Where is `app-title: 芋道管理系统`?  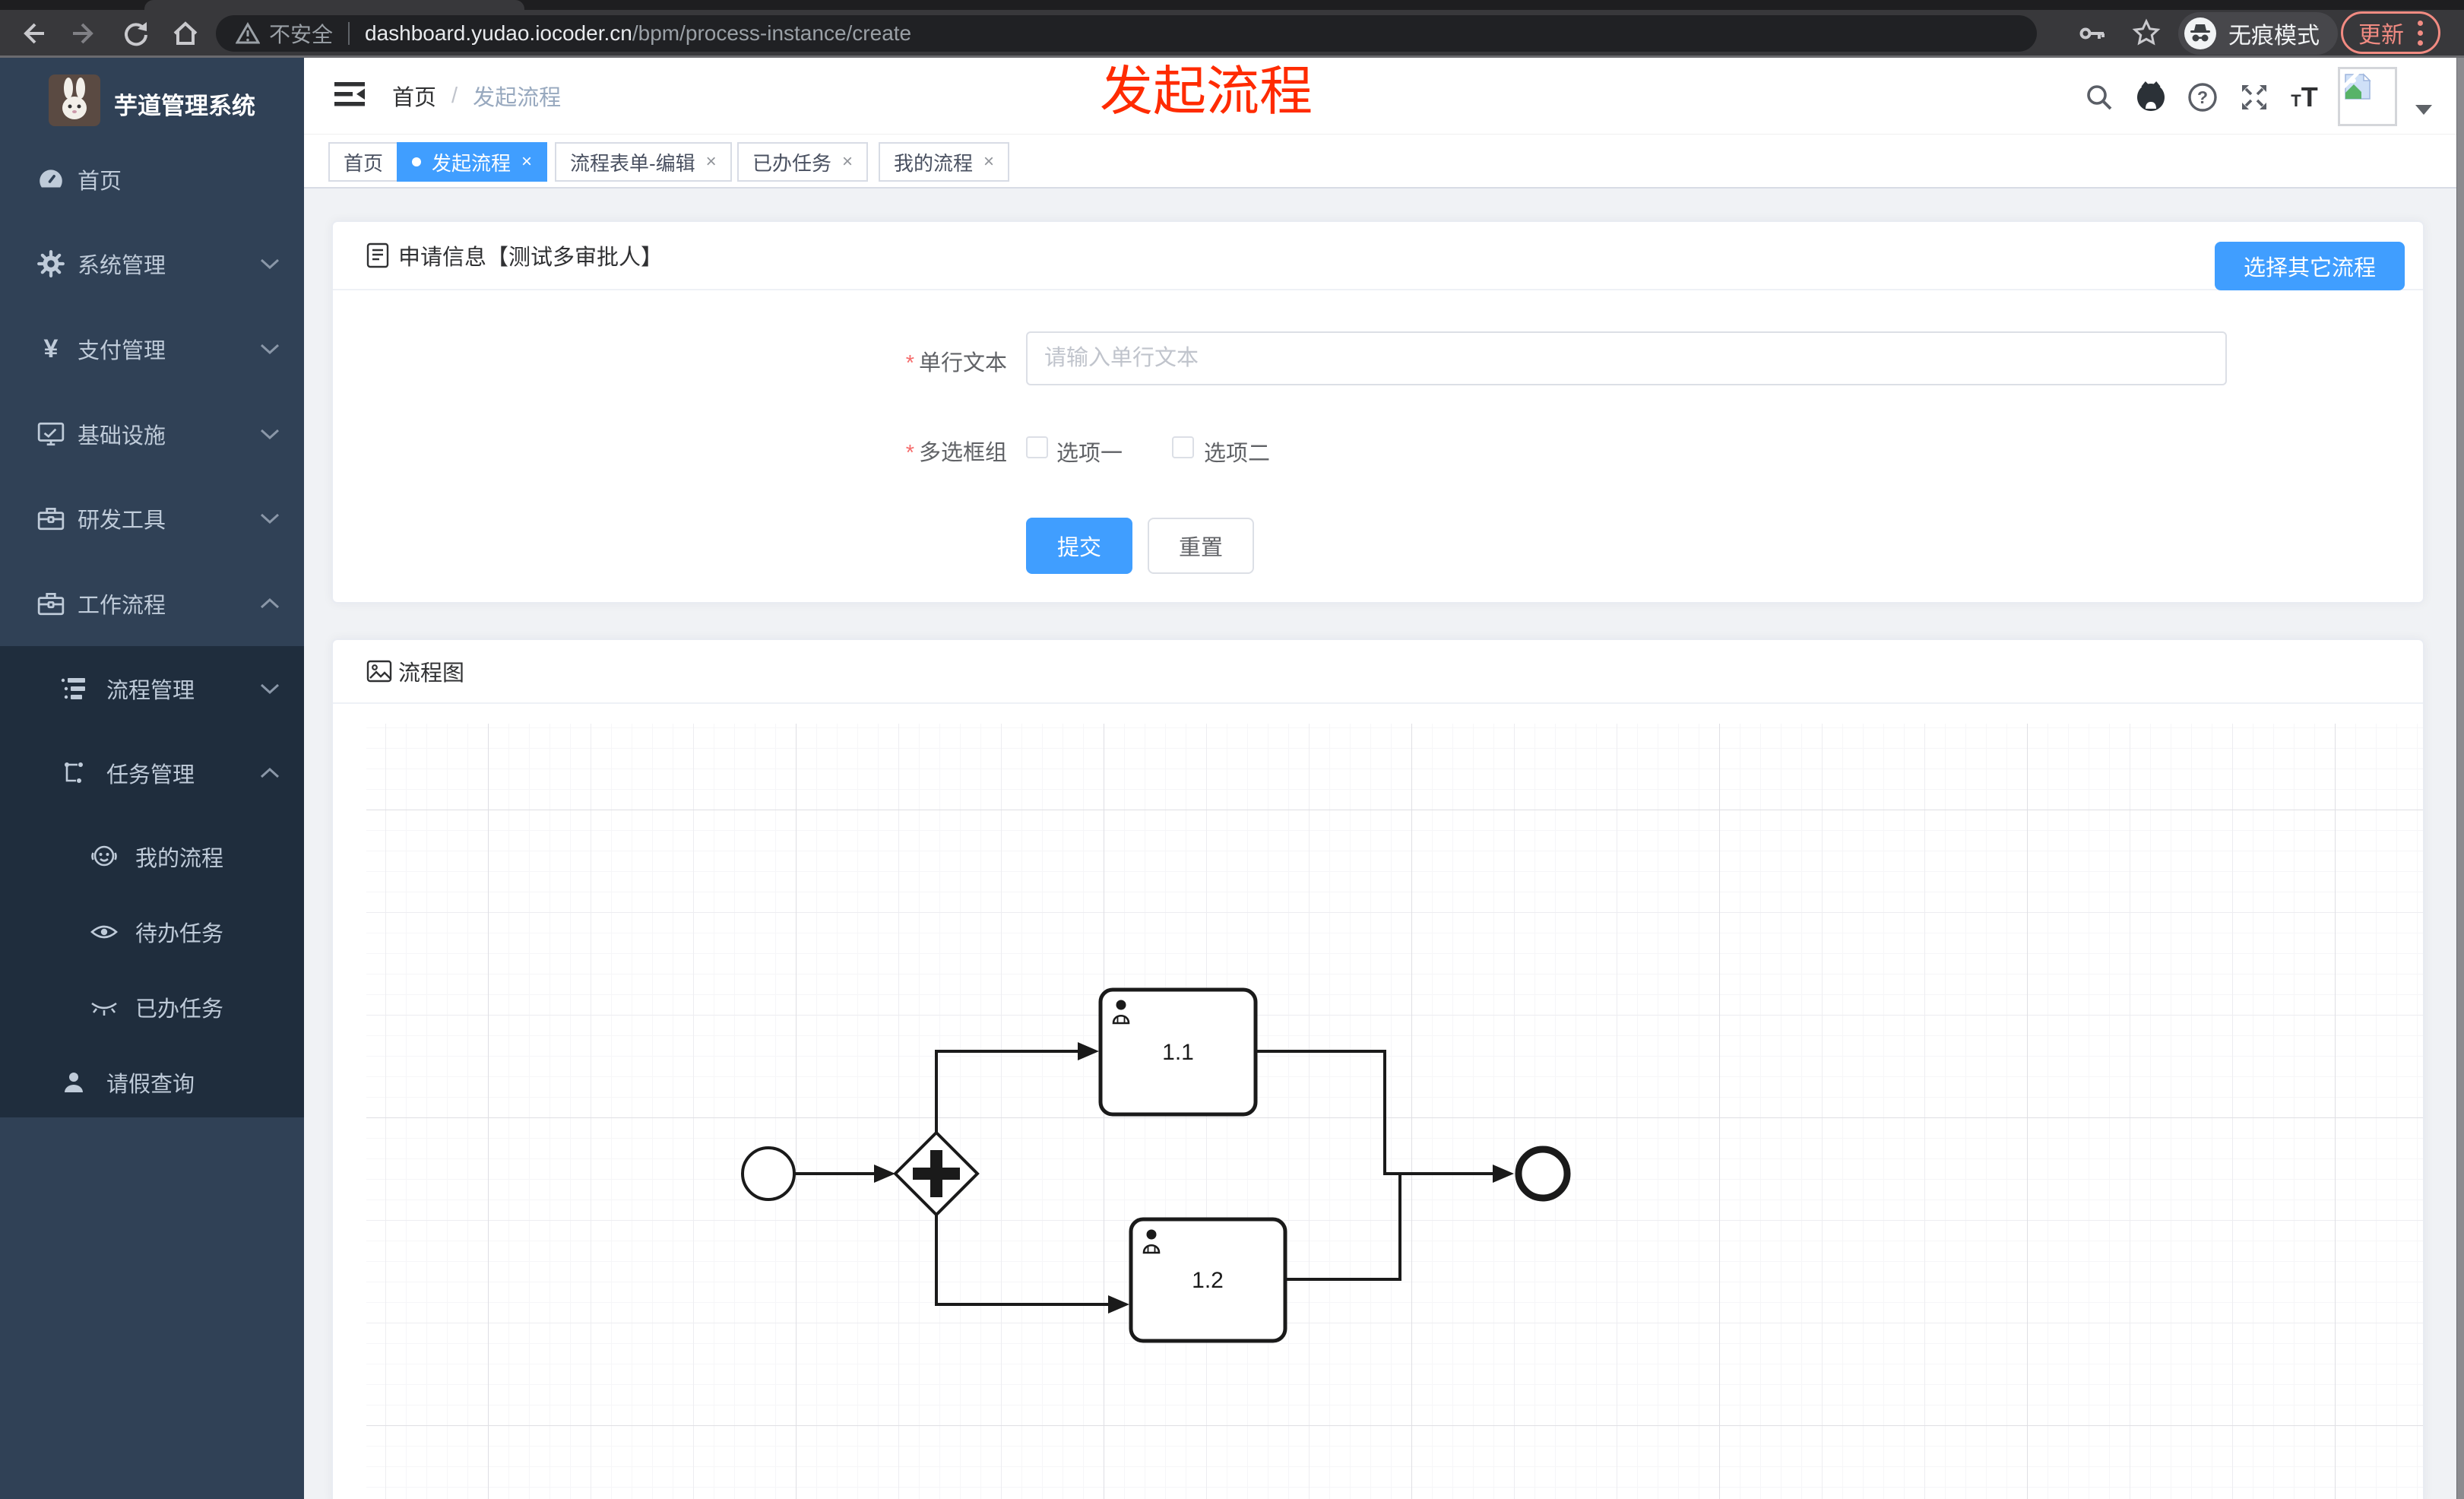 app-title: 芋道管理系统 is located at coordinates (184, 106).